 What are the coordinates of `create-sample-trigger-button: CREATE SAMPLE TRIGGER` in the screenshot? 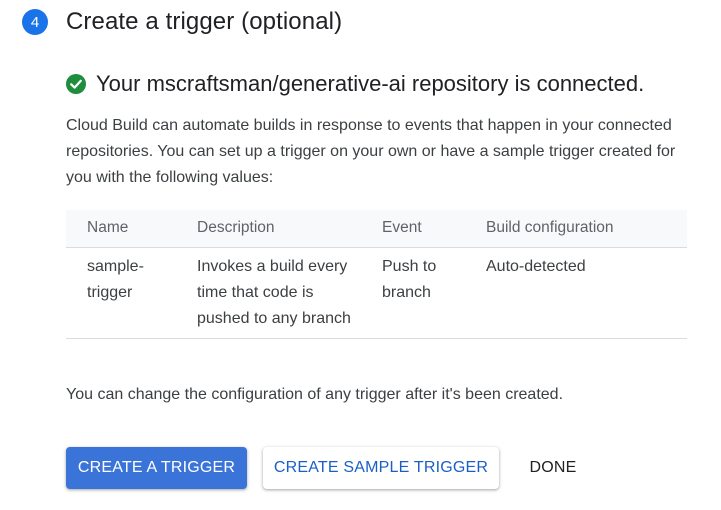 It's located at (381, 468).